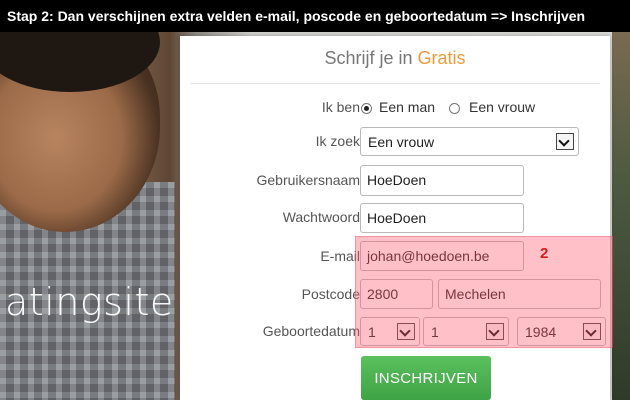  I want to click on title-divider, so click(395, 83).